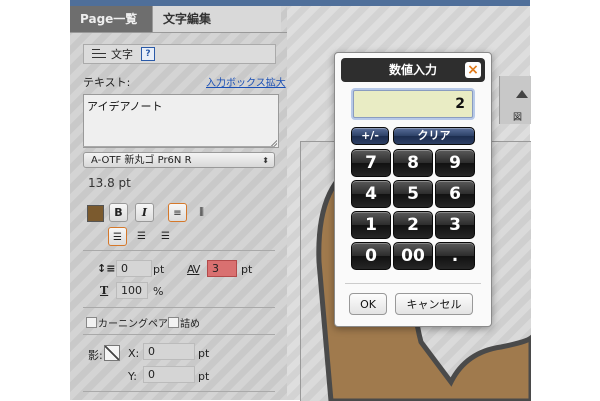 This screenshot has width=600, height=401. Describe the element at coordinates (193, 269) in the screenshot. I see `tracking-label: AV` at that location.